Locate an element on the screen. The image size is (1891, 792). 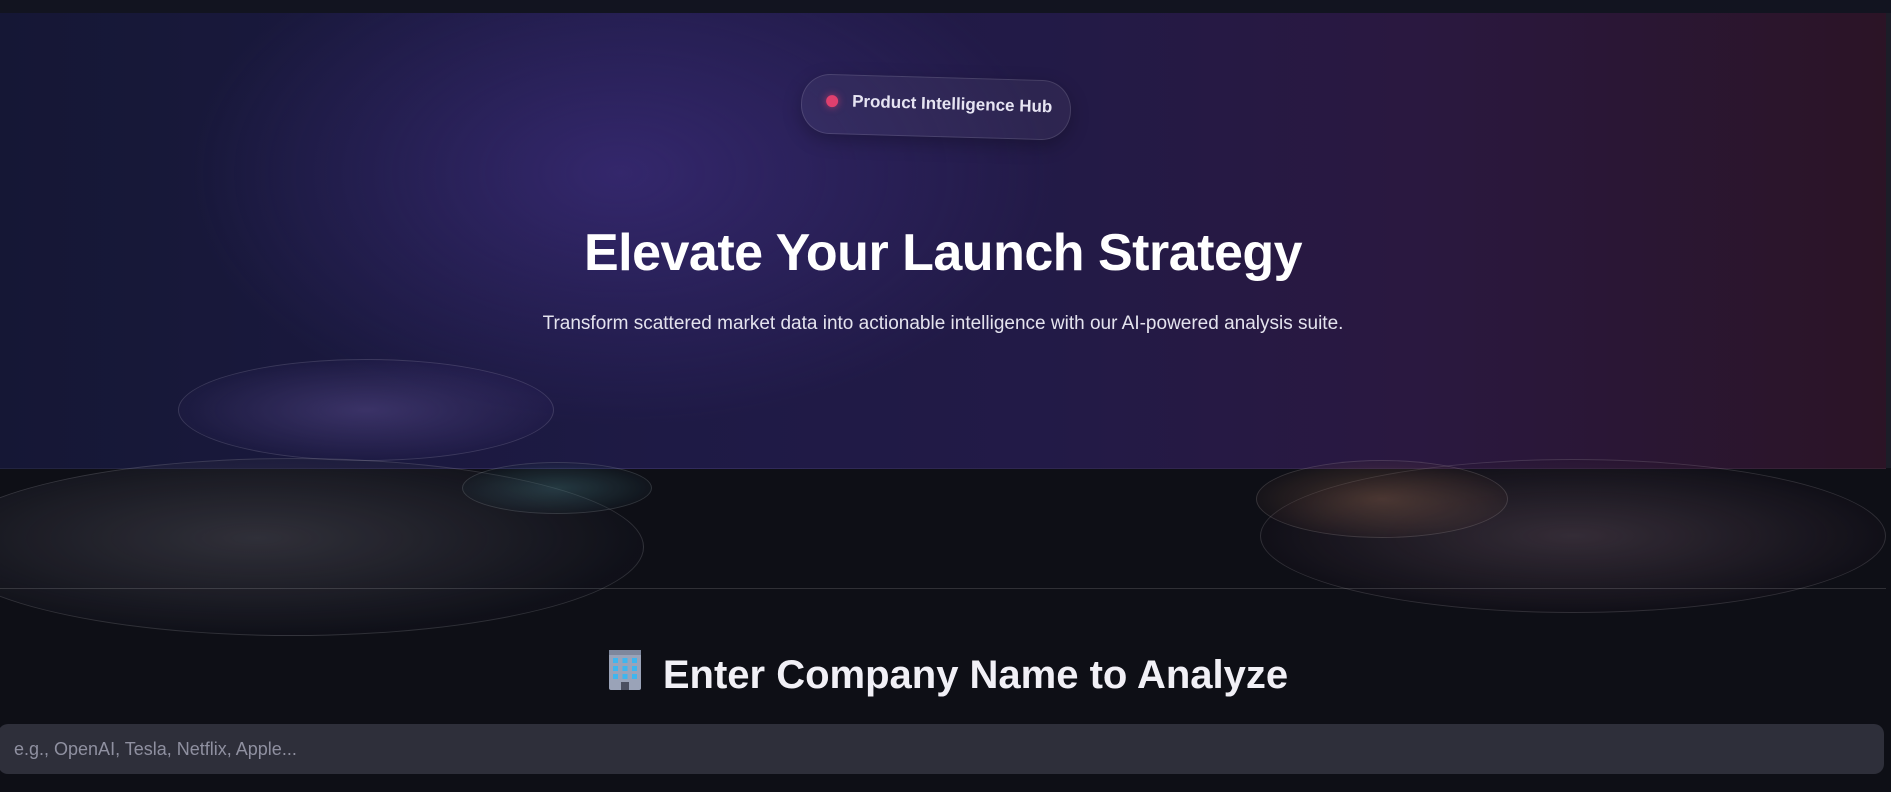
office-building-icon is located at coordinates (625, 670).